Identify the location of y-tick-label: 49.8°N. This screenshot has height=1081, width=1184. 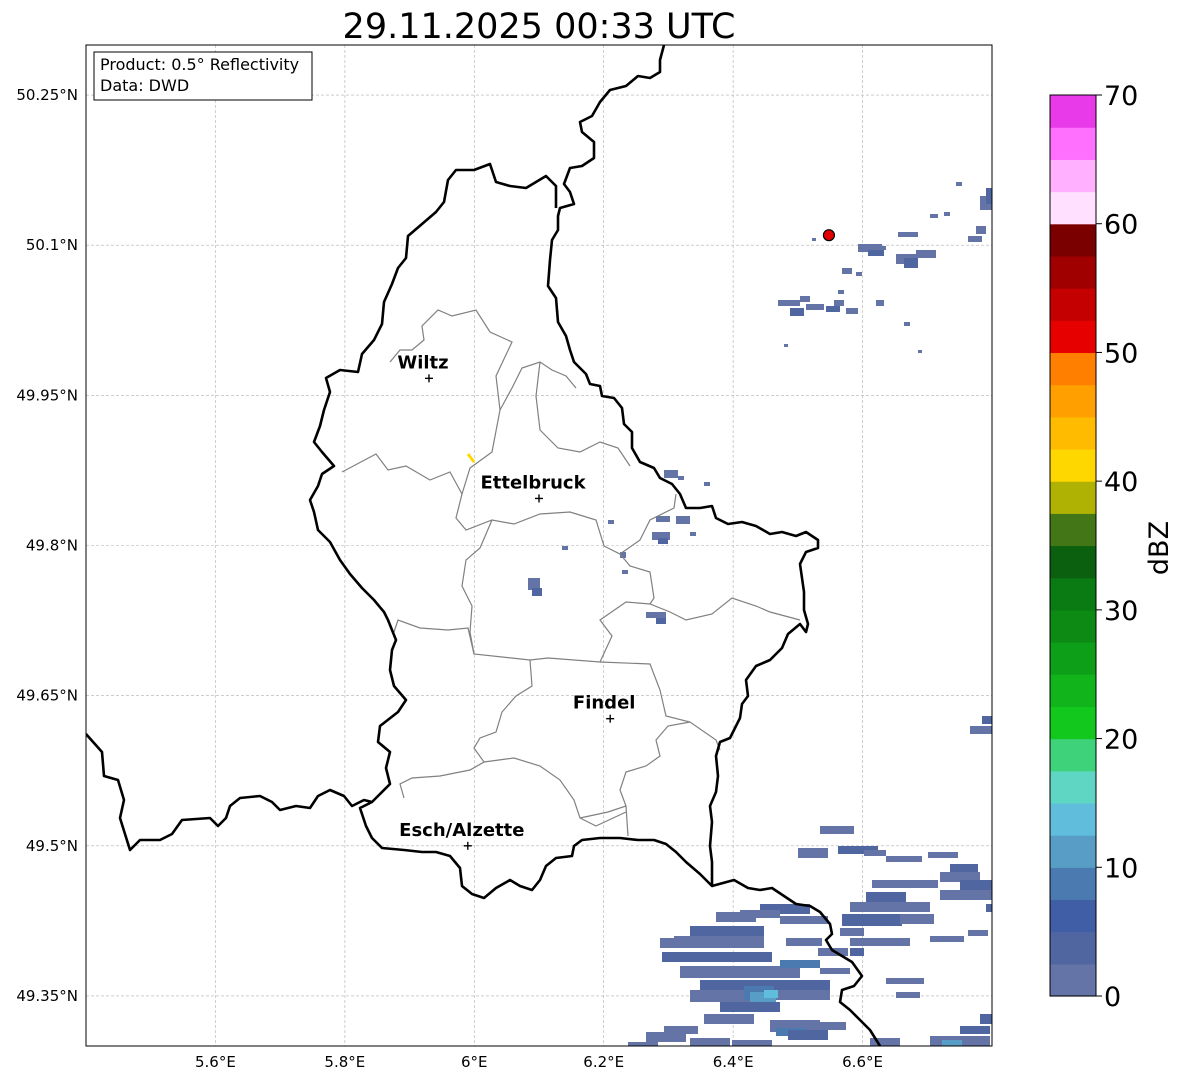
(52, 546).